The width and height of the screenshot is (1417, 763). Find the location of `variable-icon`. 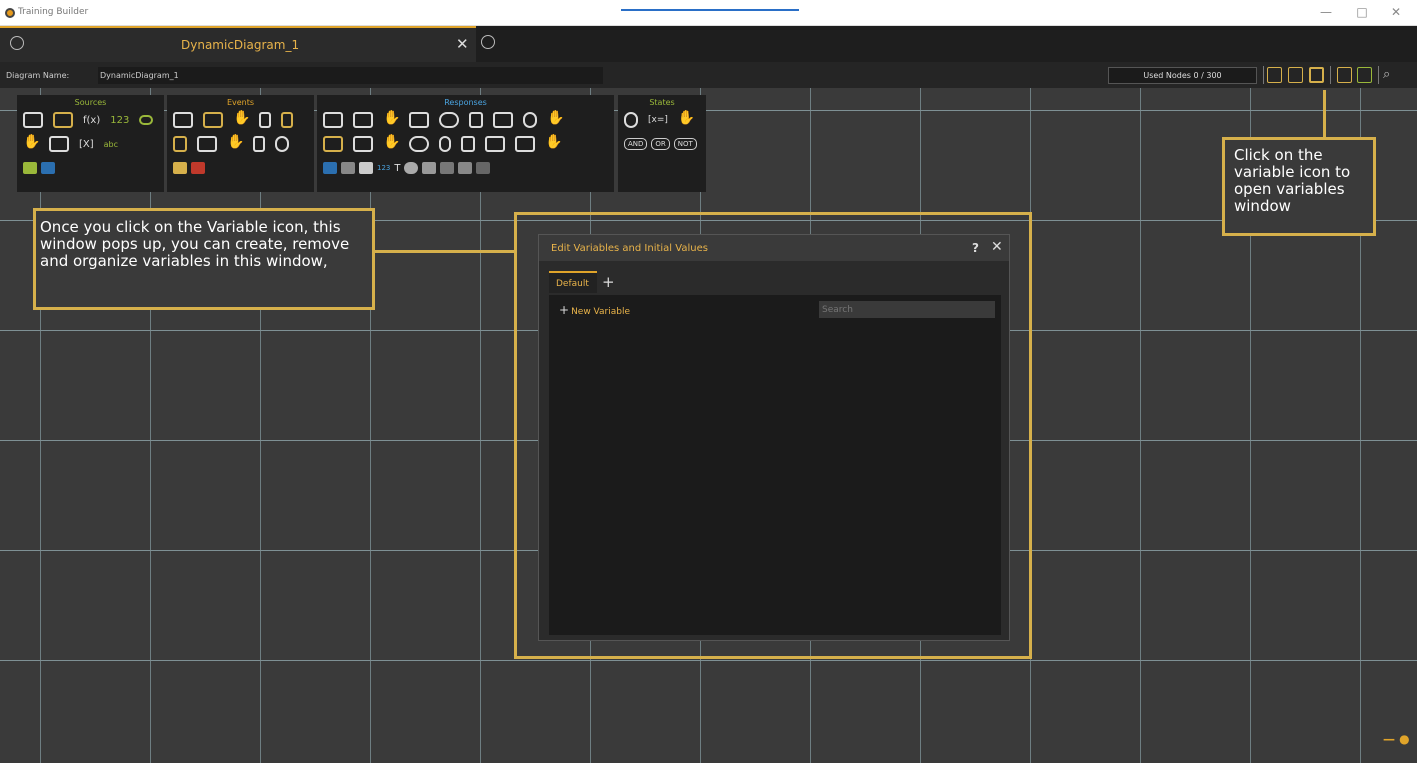

variable-icon is located at coordinates (1316, 75).